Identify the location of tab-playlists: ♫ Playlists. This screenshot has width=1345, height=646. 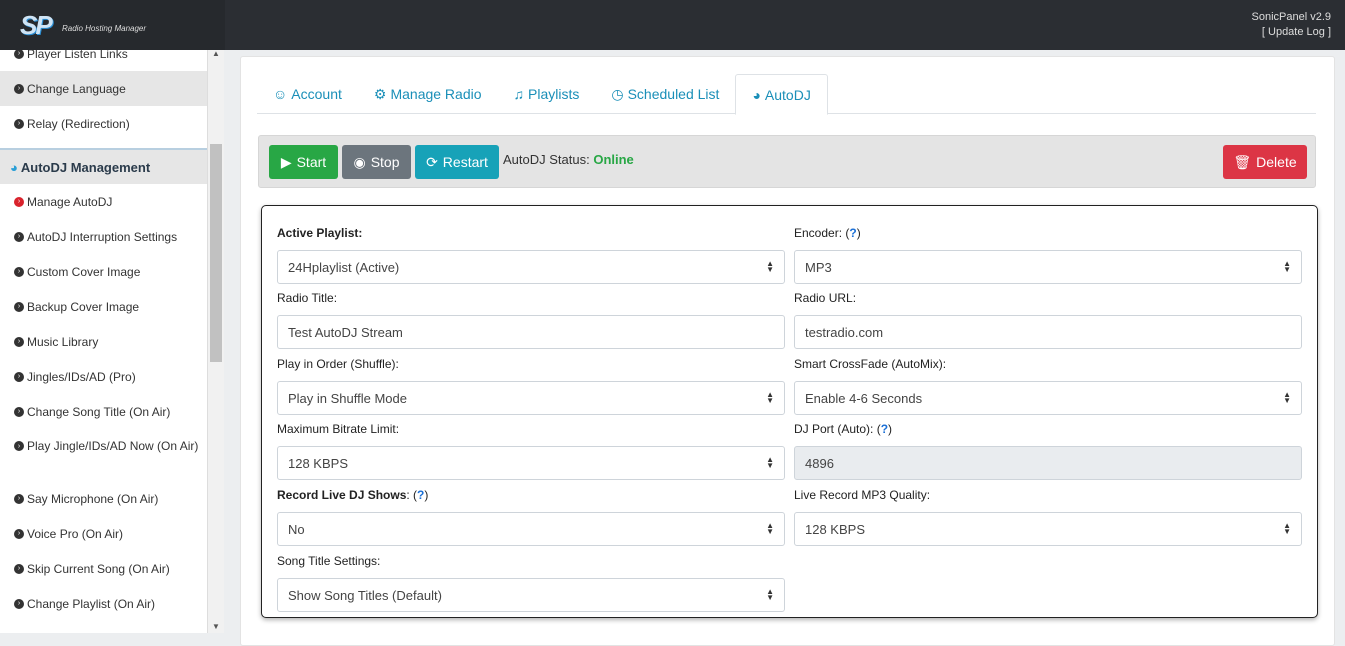
(547, 94).